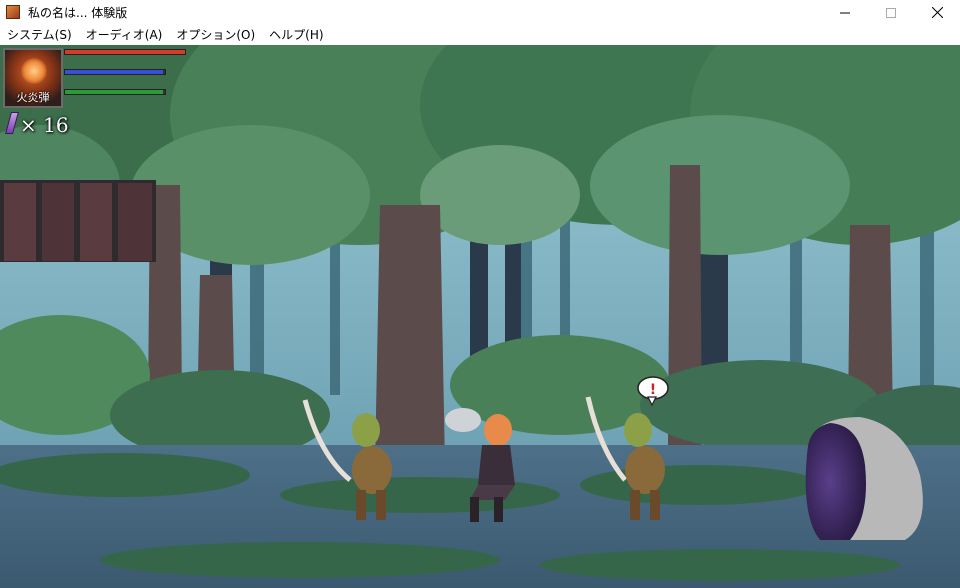  I want to click on health-bar, so click(125, 52).